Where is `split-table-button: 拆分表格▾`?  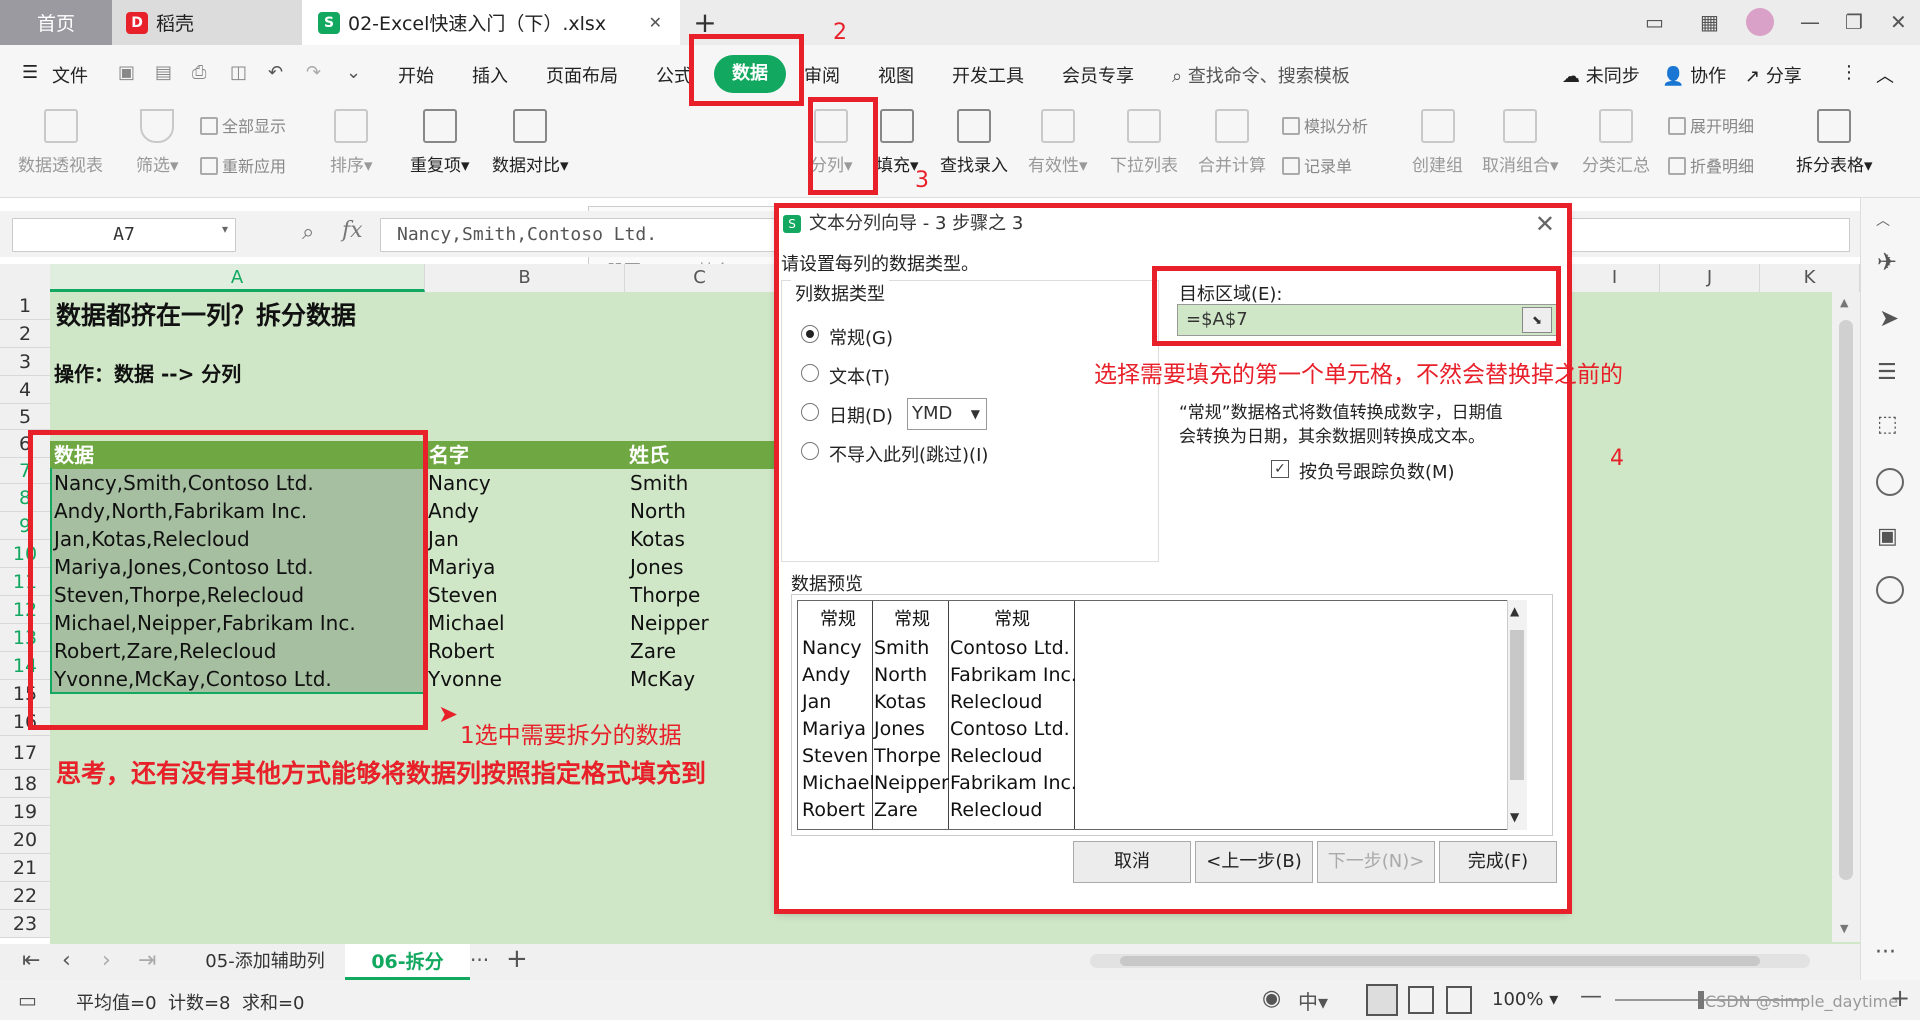 split-table-button: 拆分表格▾ is located at coordinates (1834, 142).